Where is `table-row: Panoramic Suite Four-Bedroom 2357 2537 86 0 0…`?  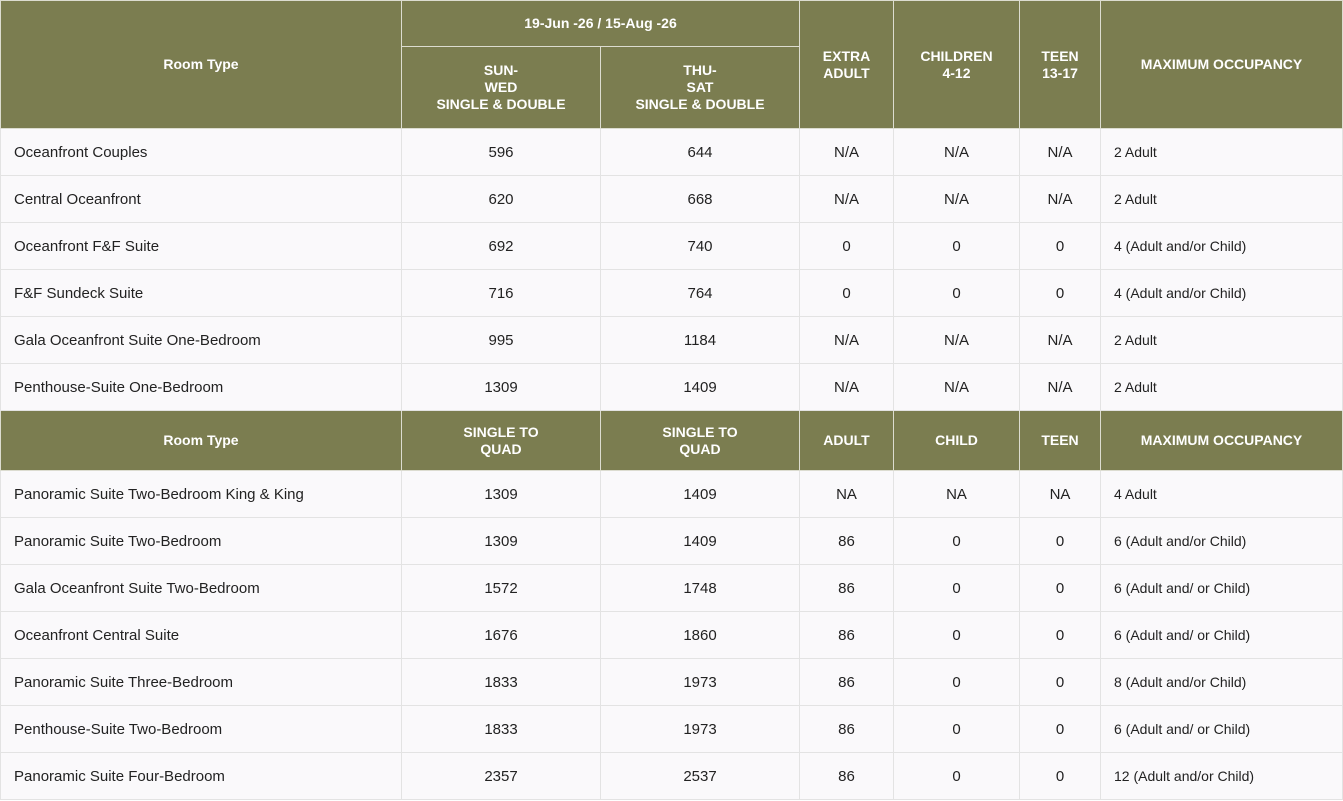
table-row: Panoramic Suite Four-Bedroom 2357 2537 86 0 0… is located at coordinates (671, 776).